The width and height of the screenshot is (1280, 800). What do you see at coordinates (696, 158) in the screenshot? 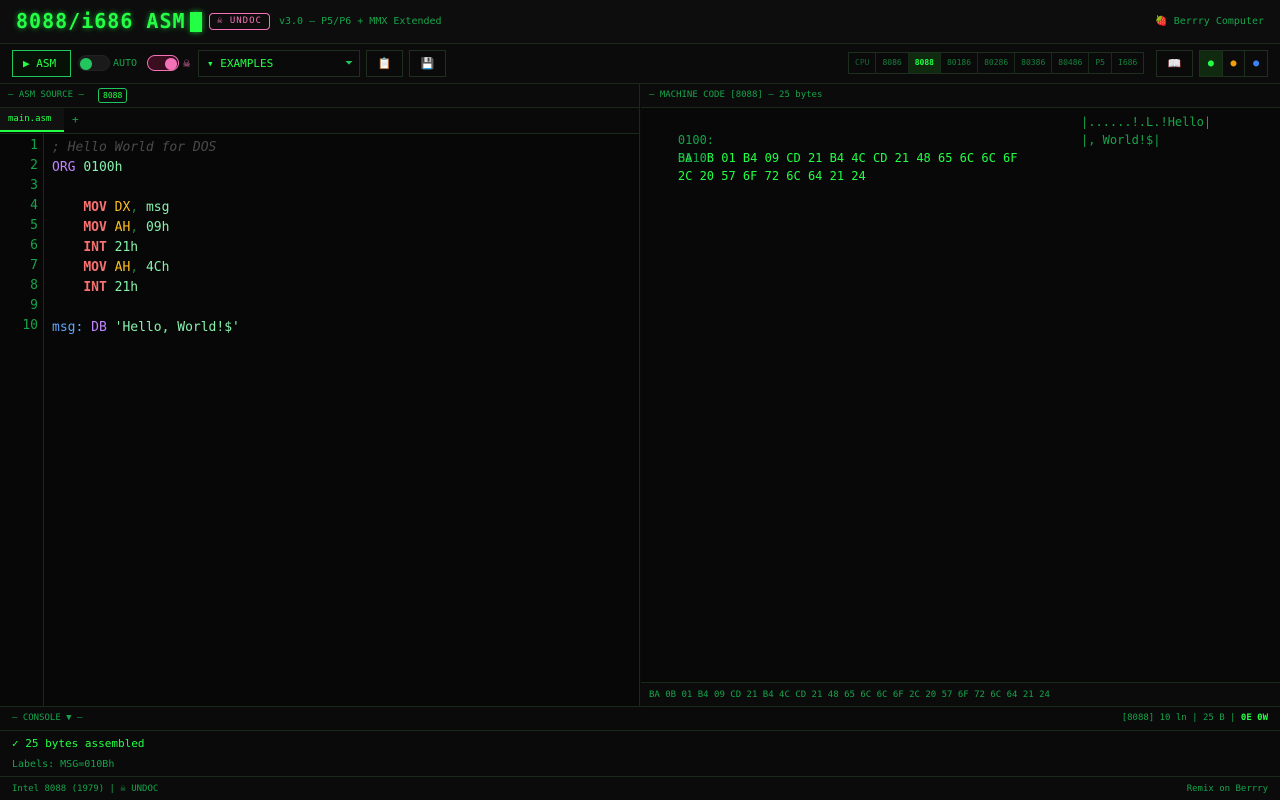
I see `hex-address: 0110:` at bounding box center [696, 158].